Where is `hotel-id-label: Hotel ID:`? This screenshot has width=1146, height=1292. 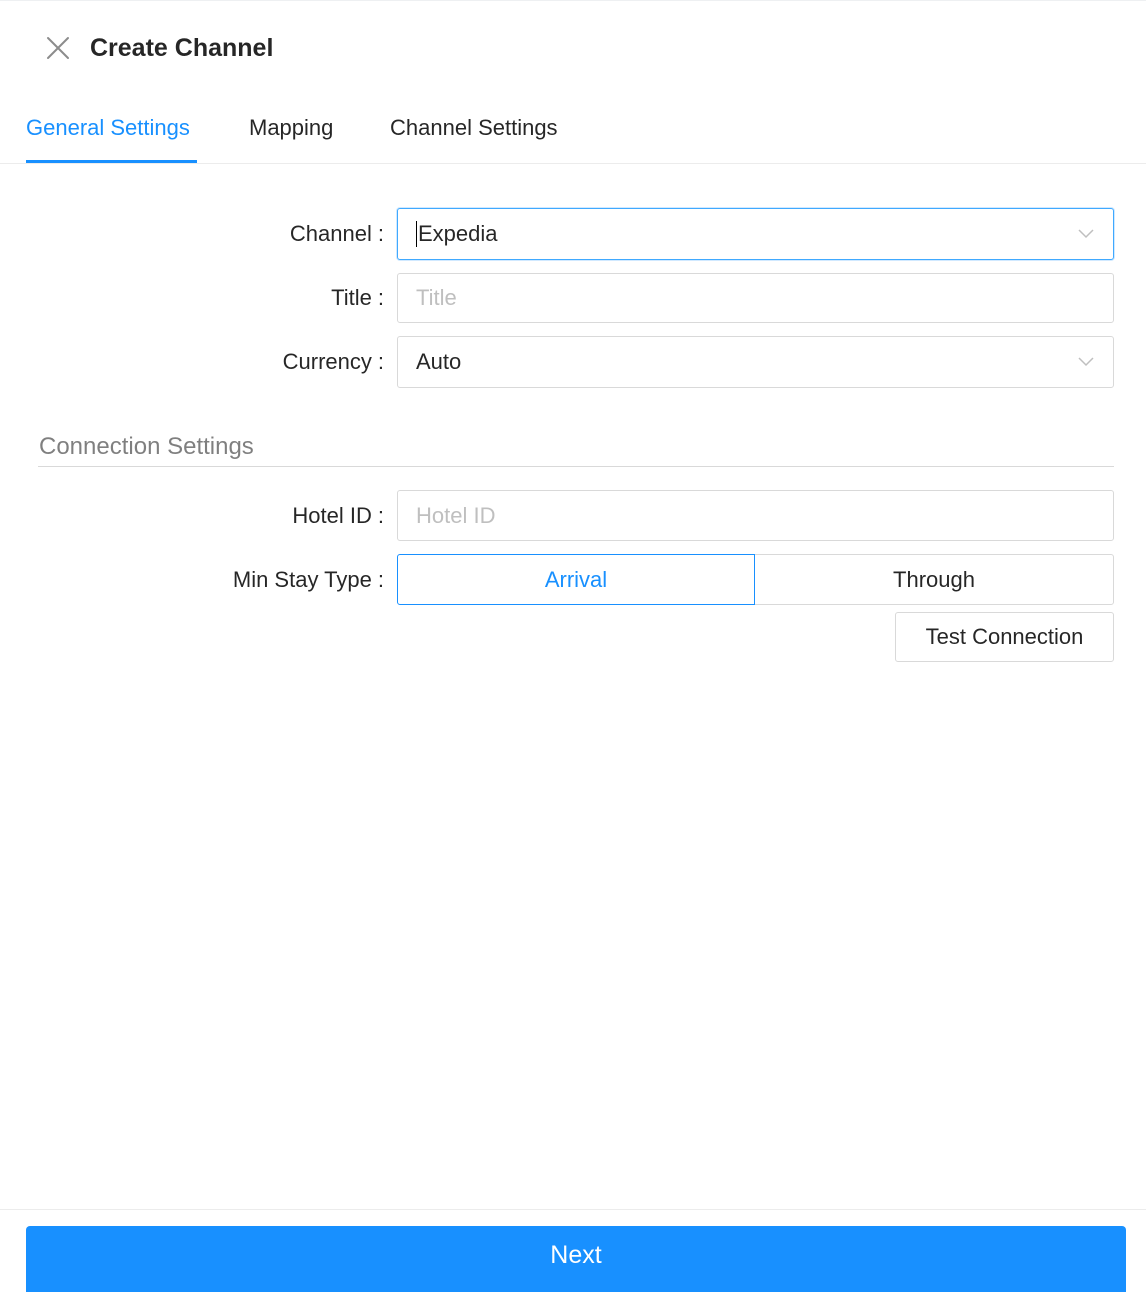
hotel-id-label: Hotel ID: is located at coordinates (338, 516).